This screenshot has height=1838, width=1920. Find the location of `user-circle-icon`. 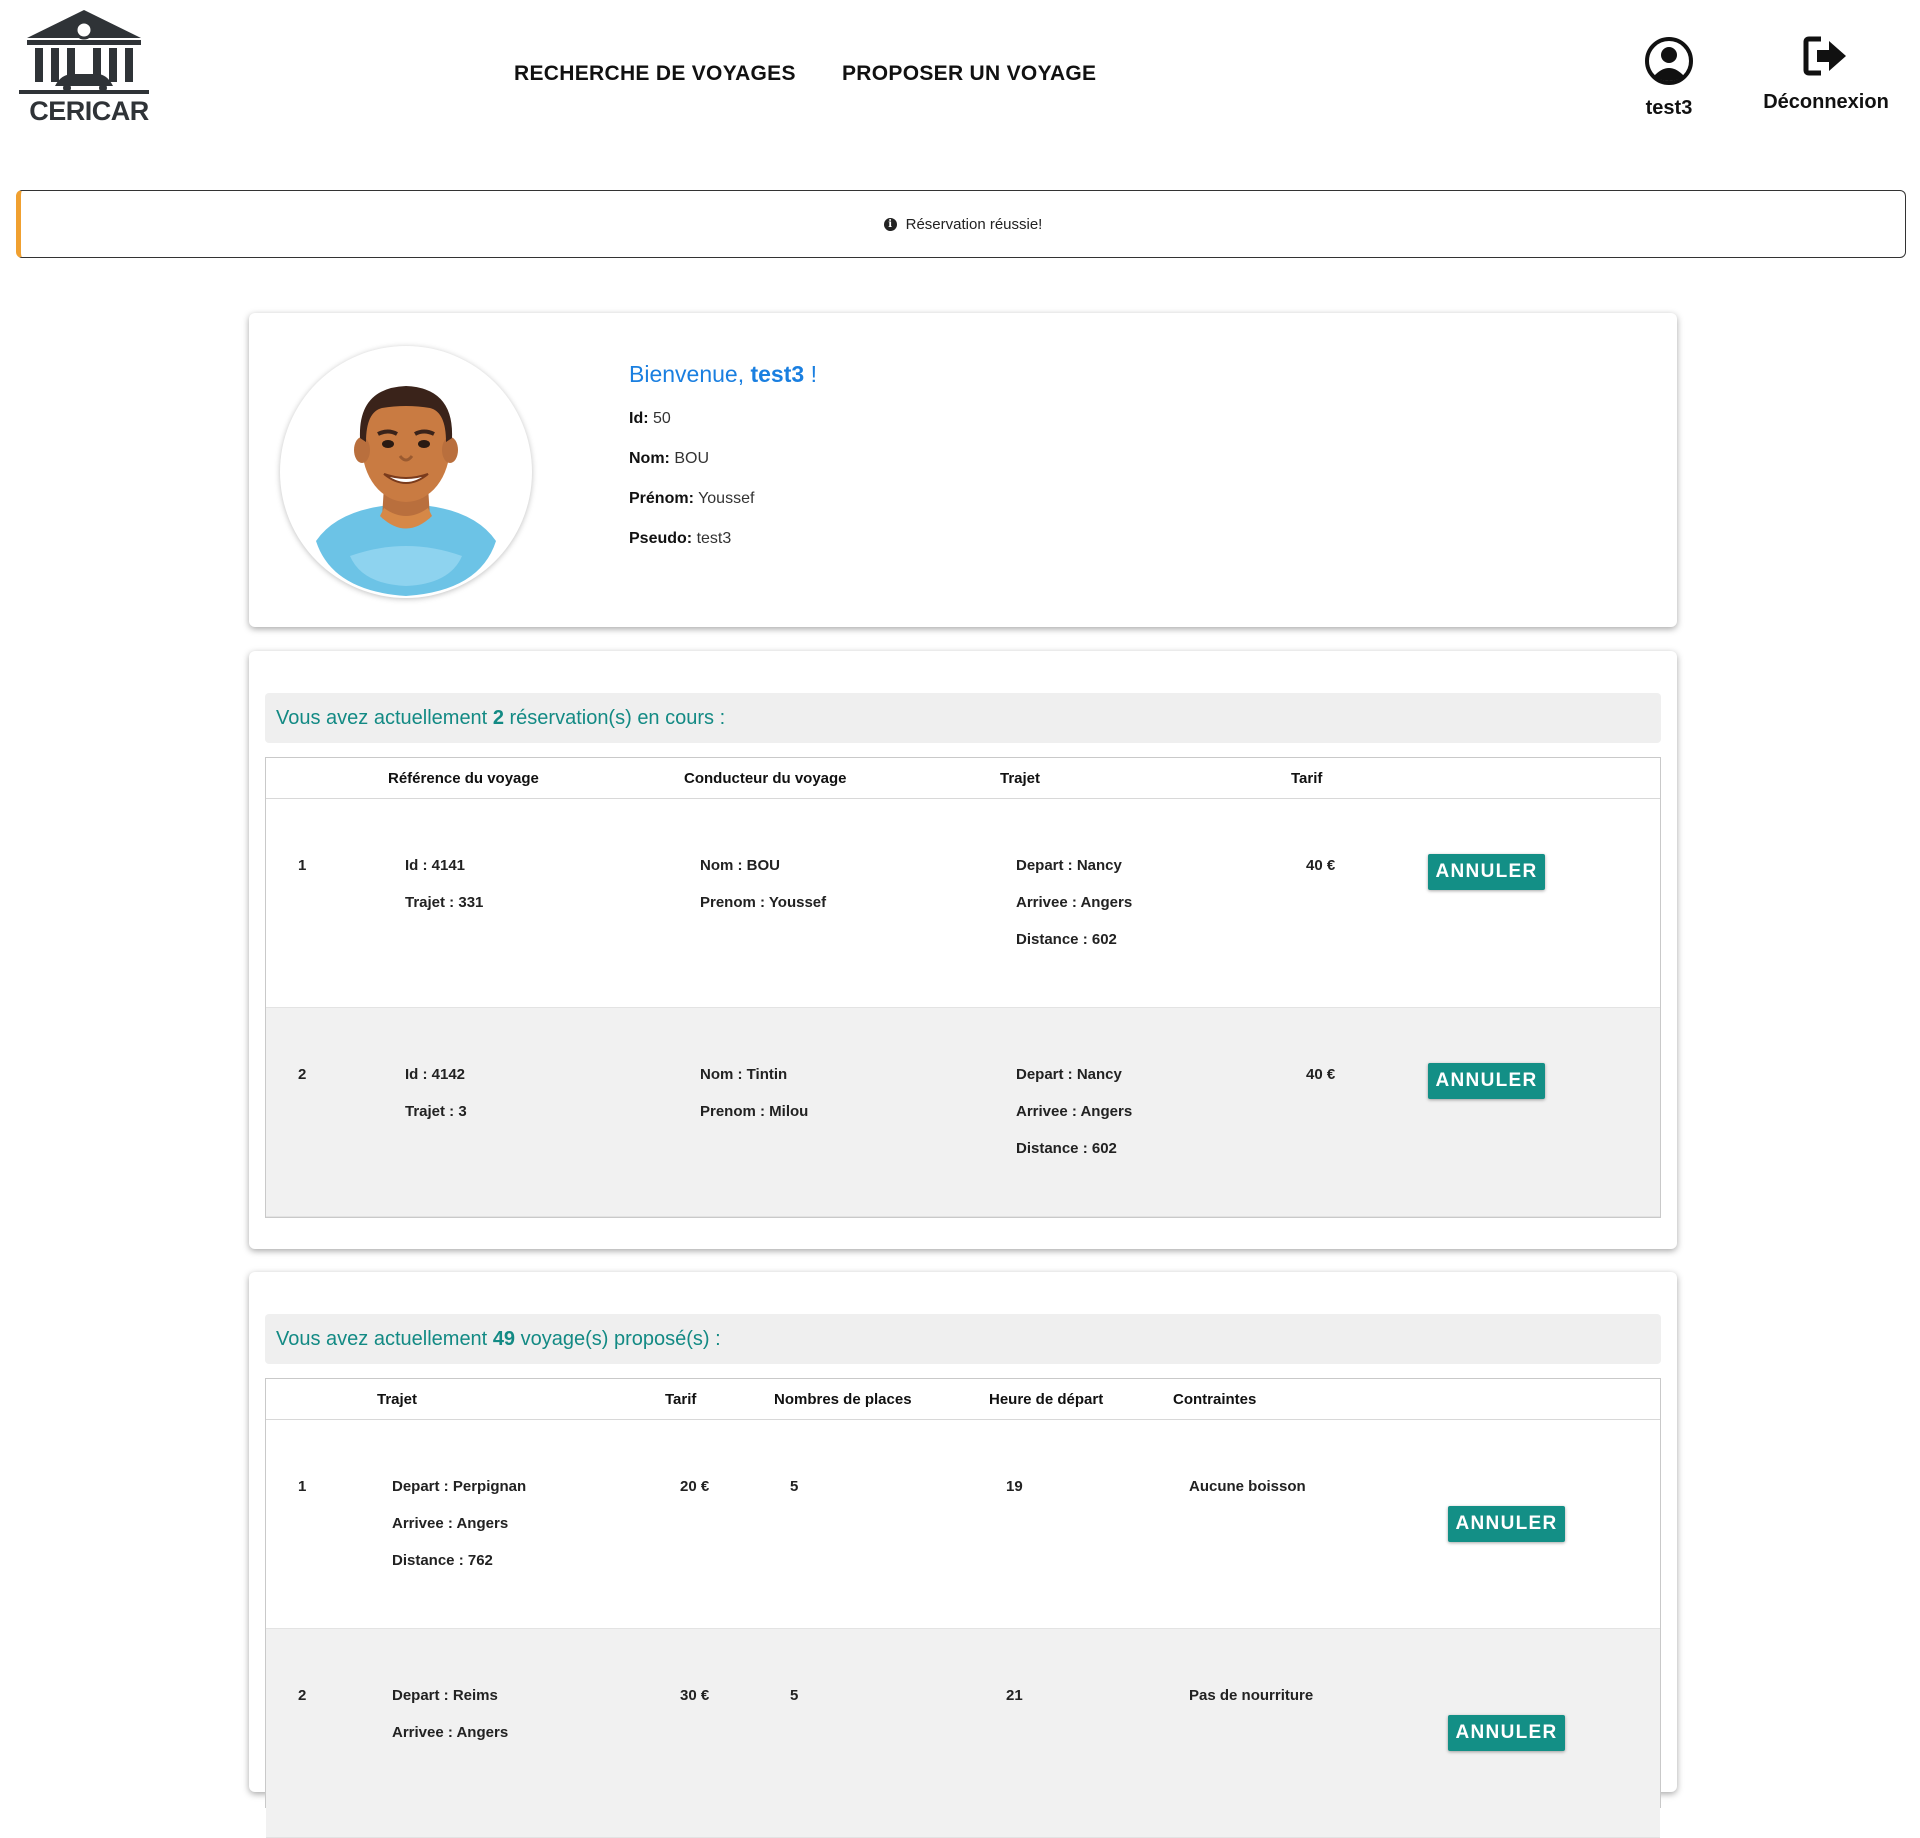

user-circle-icon is located at coordinates (1669, 61).